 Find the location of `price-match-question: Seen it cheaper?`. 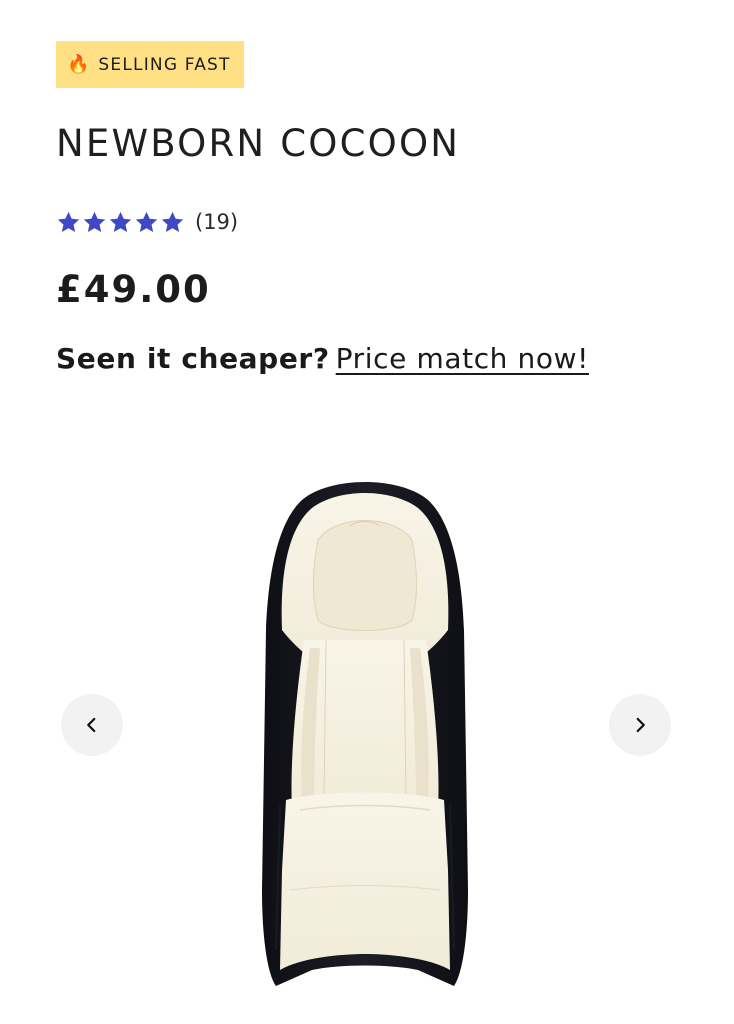

price-match-question: Seen it cheaper? is located at coordinates (193, 358).